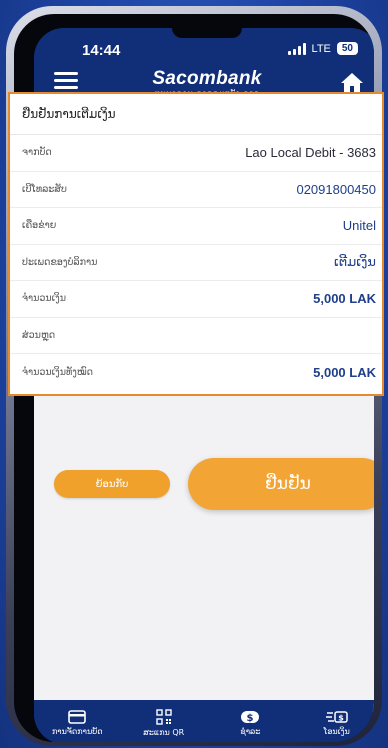 Image resolution: width=388 pixels, height=748 pixels. I want to click on bottom-nav: ການຈັດການບັດ ສະແກນ QR $ ຊໍາລະ $ ໂອນເງິນ, so click(204, 721).